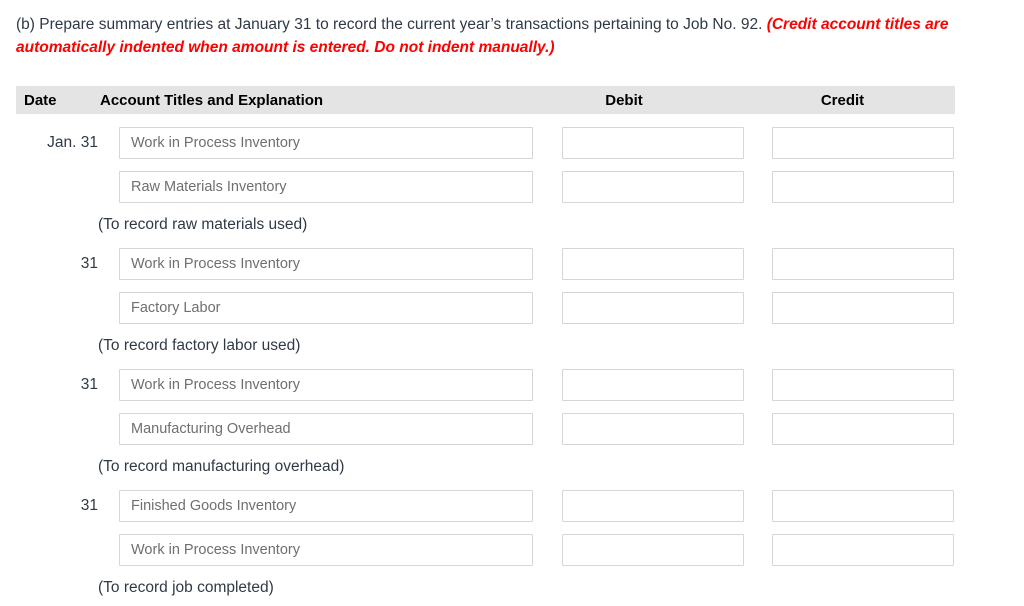  Describe the element at coordinates (221, 466) in the screenshot. I see `entry-explanation: (To record manufacturing overhead)` at that location.